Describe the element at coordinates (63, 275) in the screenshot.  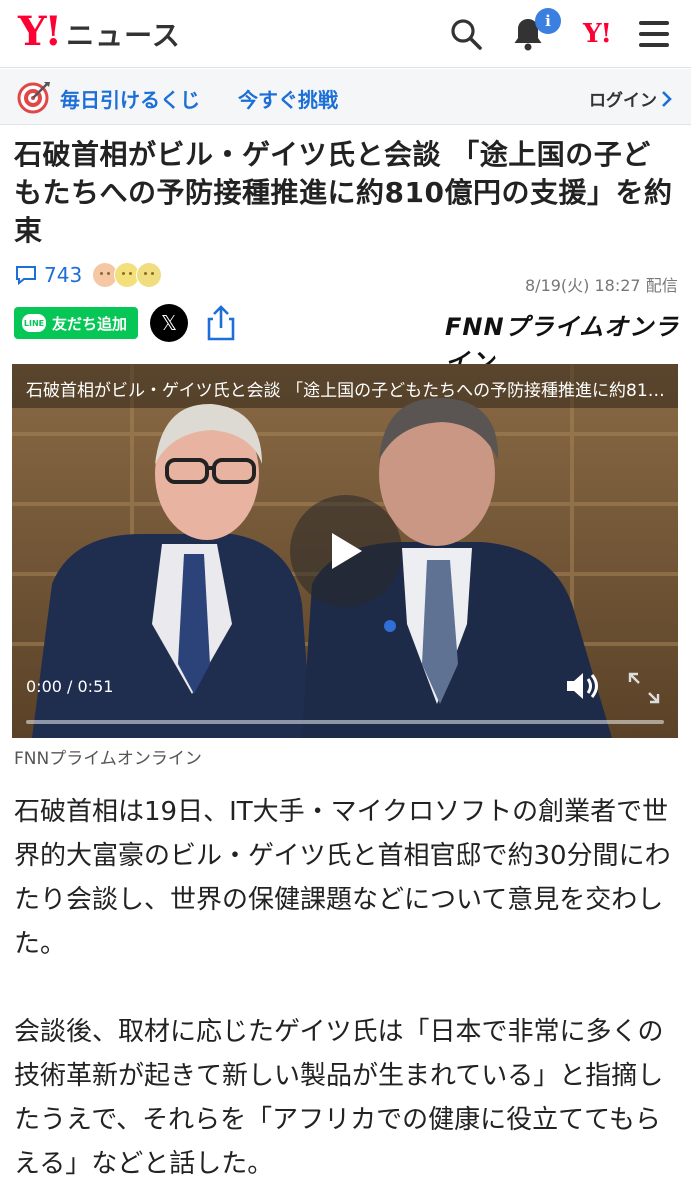
I see `comment-count: 743` at that location.